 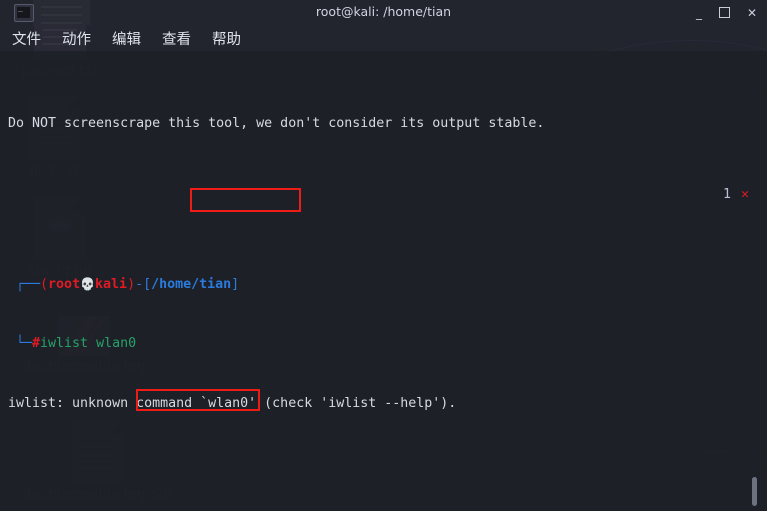 What do you see at coordinates (699, 13) in the screenshot?
I see `minimize-icon: _` at bounding box center [699, 13].